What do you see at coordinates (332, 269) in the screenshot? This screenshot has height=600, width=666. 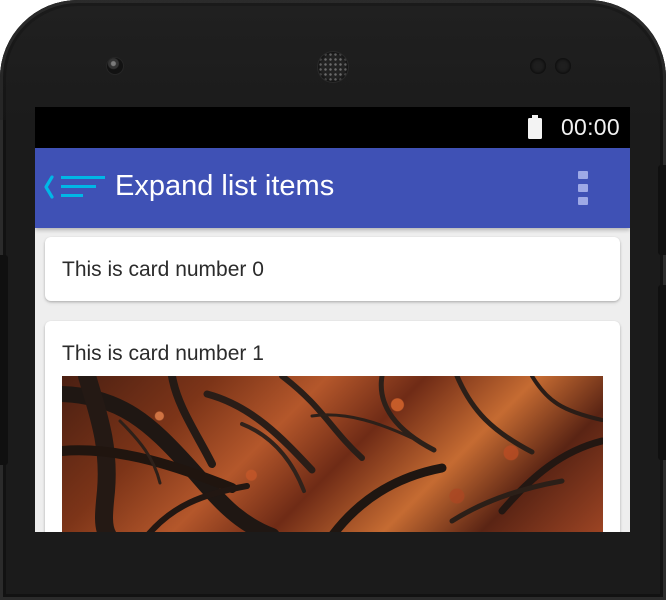 I see `list-item-card-0: This is card number 0` at bounding box center [332, 269].